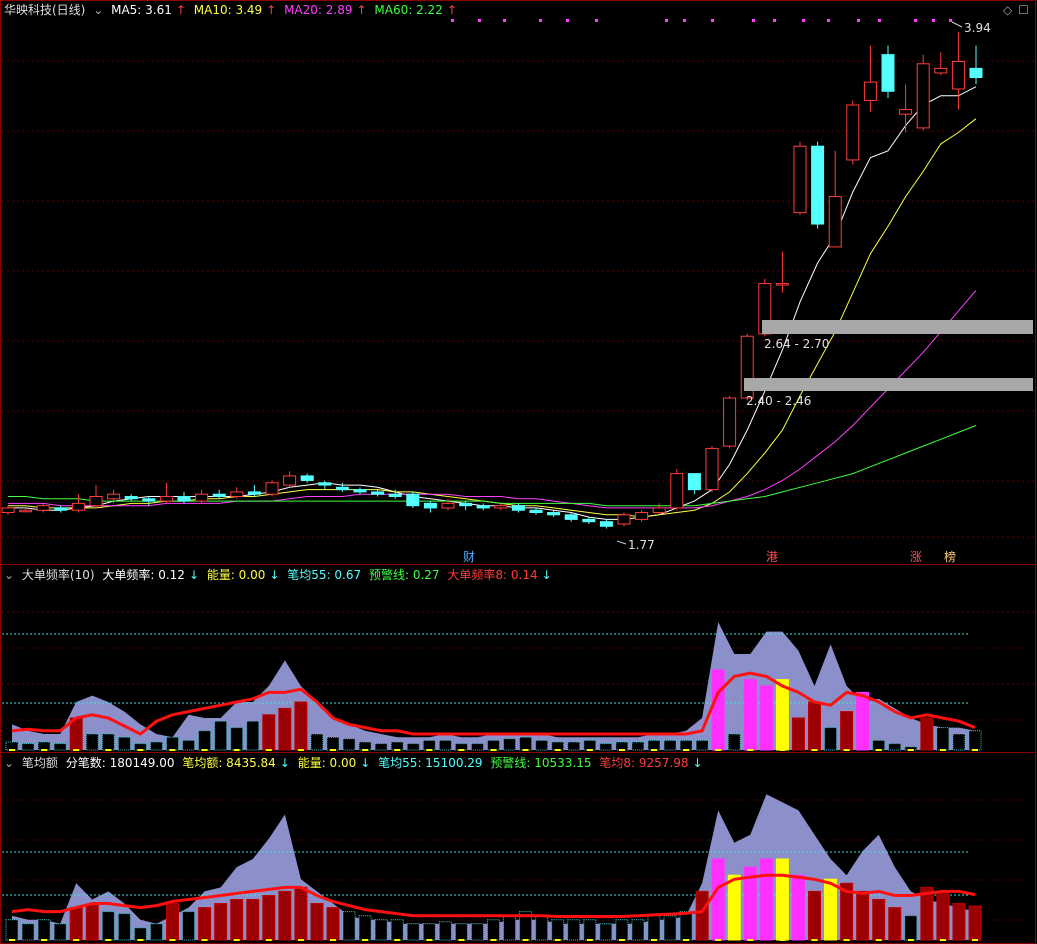  What do you see at coordinates (9, 575) in the screenshot?
I see `indicator1-menu-icon: ⌄` at bounding box center [9, 575].